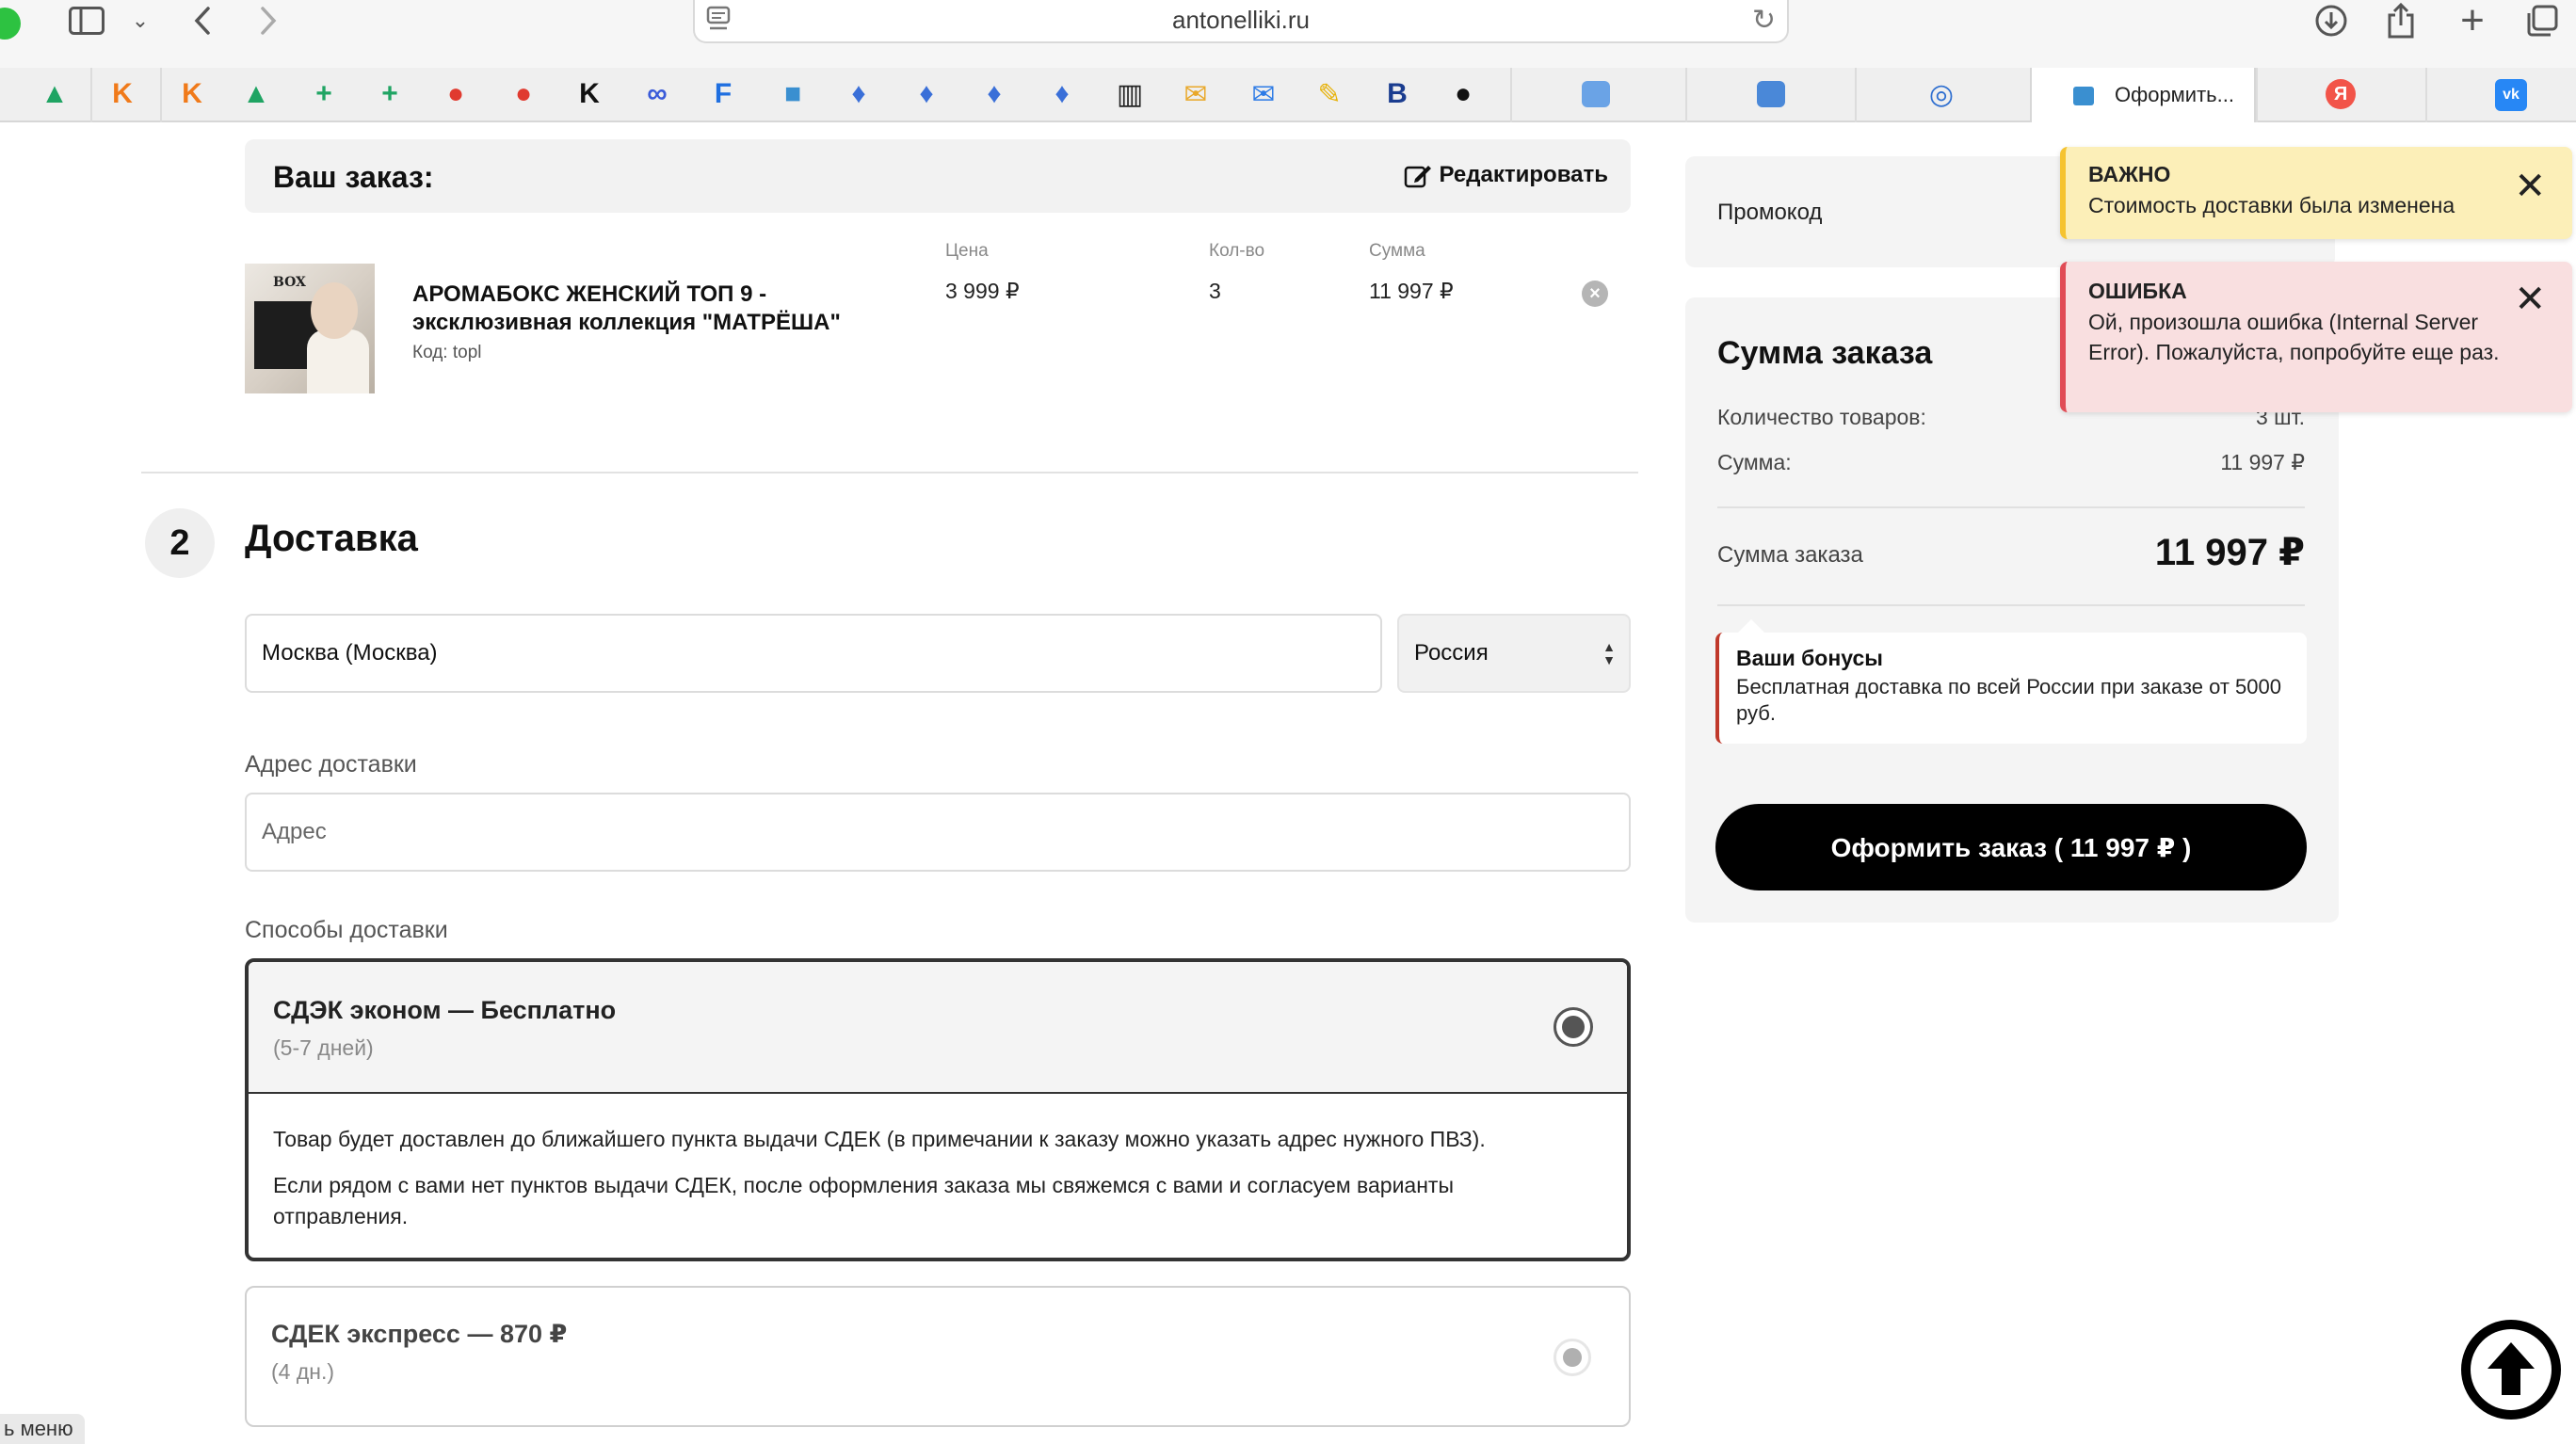  Describe the element at coordinates (338, 361) in the screenshot. I see `product-figure-graphic` at that location.